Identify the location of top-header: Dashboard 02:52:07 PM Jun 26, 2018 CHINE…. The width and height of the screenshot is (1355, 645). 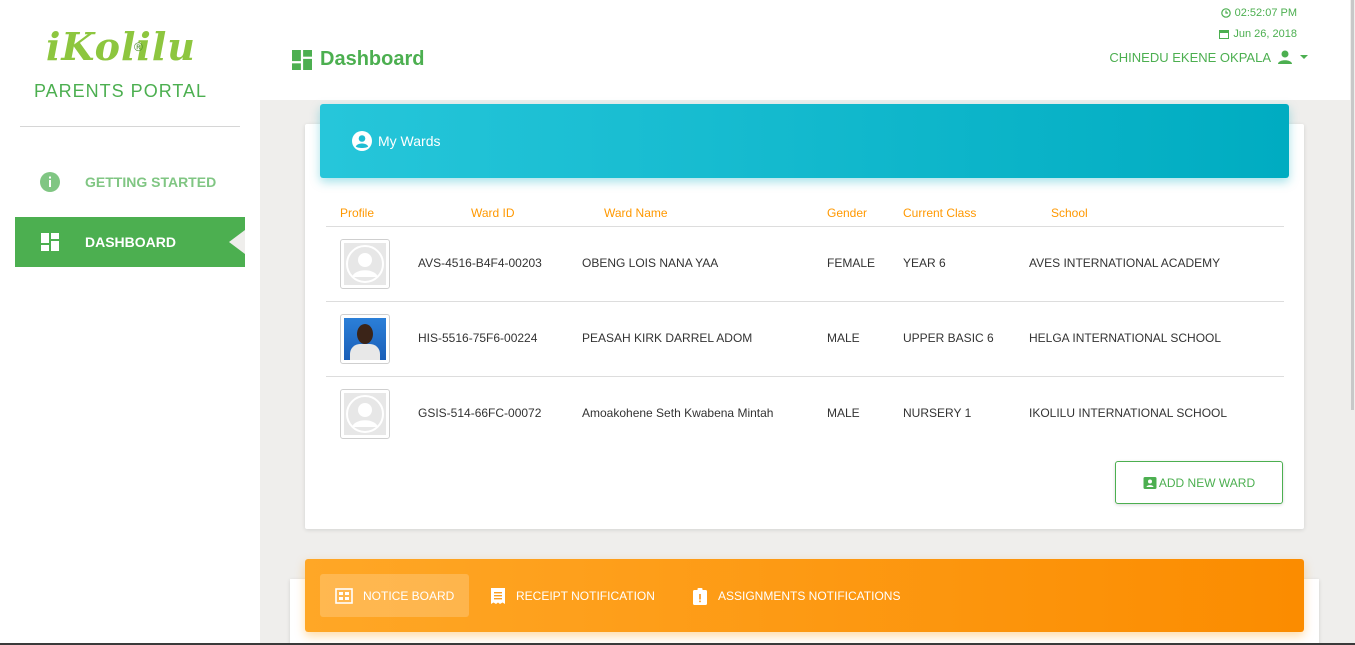
(807, 50).